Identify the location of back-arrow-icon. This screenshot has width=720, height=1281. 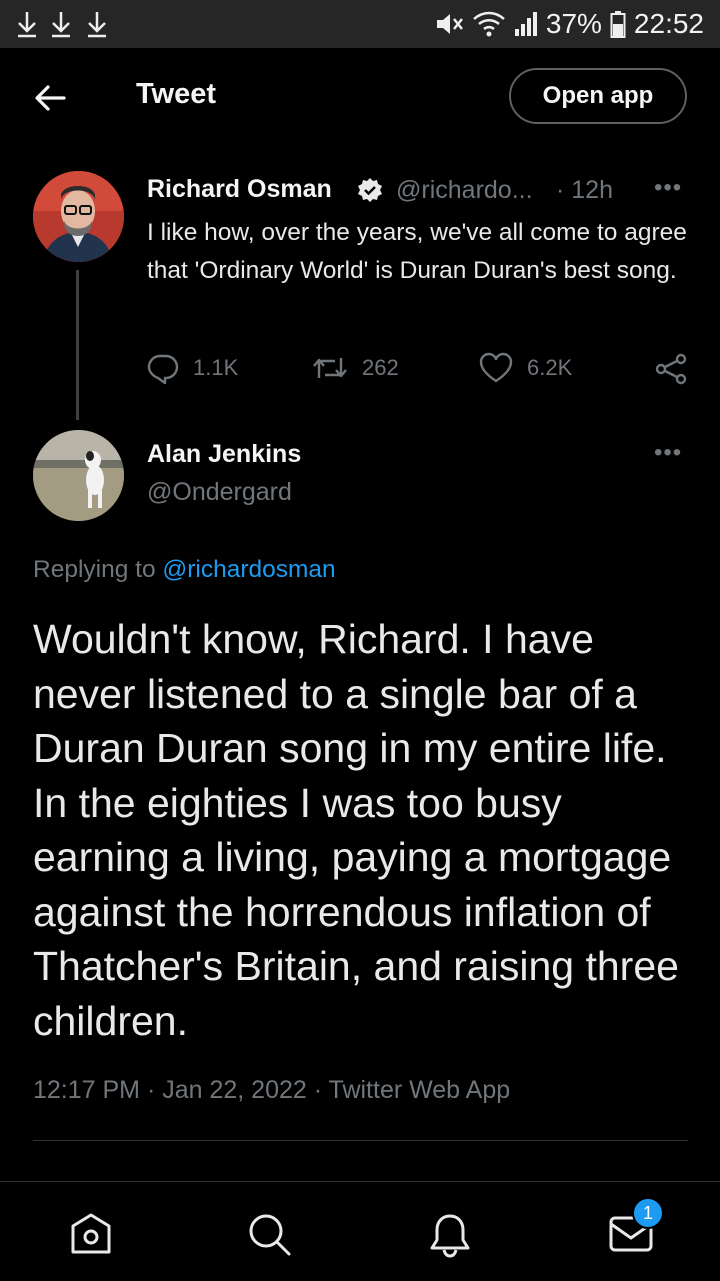
(50, 98).